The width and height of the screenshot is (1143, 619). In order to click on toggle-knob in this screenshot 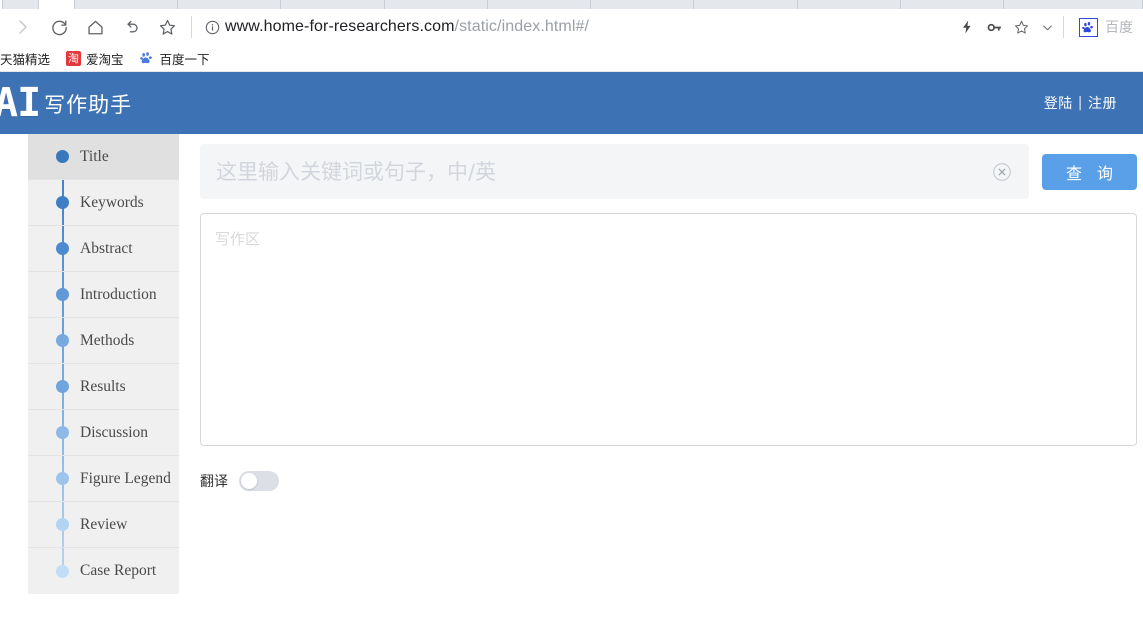, I will do `click(249, 481)`.